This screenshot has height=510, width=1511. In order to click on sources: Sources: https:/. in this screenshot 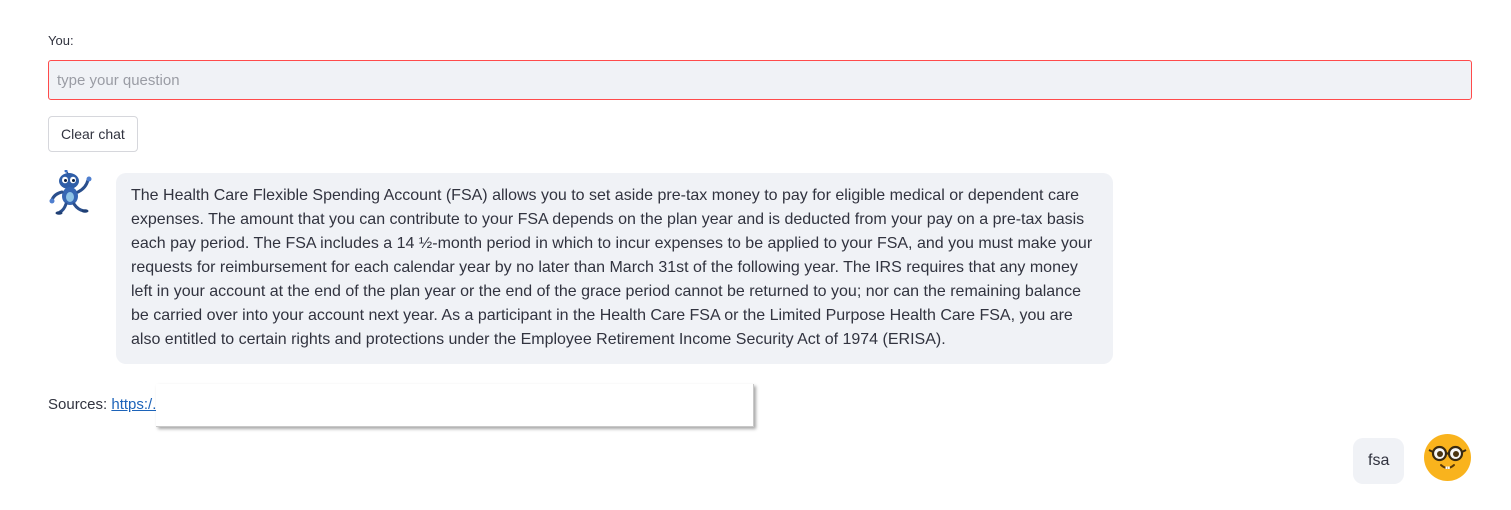, I will do `click(102, 404)`.